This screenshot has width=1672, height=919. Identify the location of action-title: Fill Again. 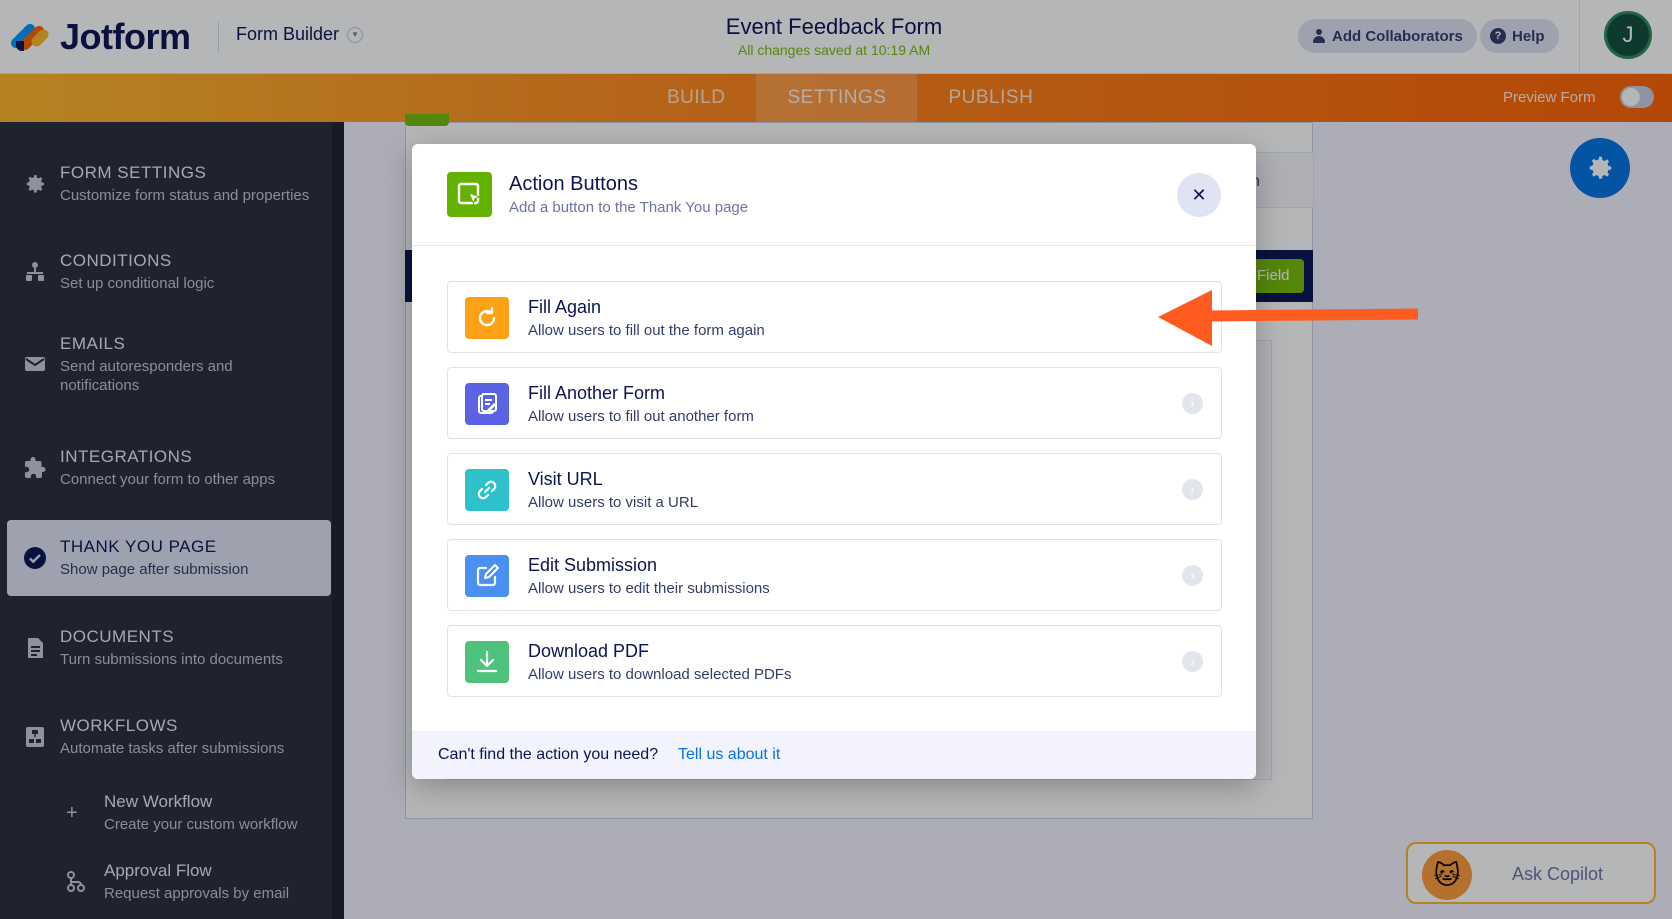
(565, 307).